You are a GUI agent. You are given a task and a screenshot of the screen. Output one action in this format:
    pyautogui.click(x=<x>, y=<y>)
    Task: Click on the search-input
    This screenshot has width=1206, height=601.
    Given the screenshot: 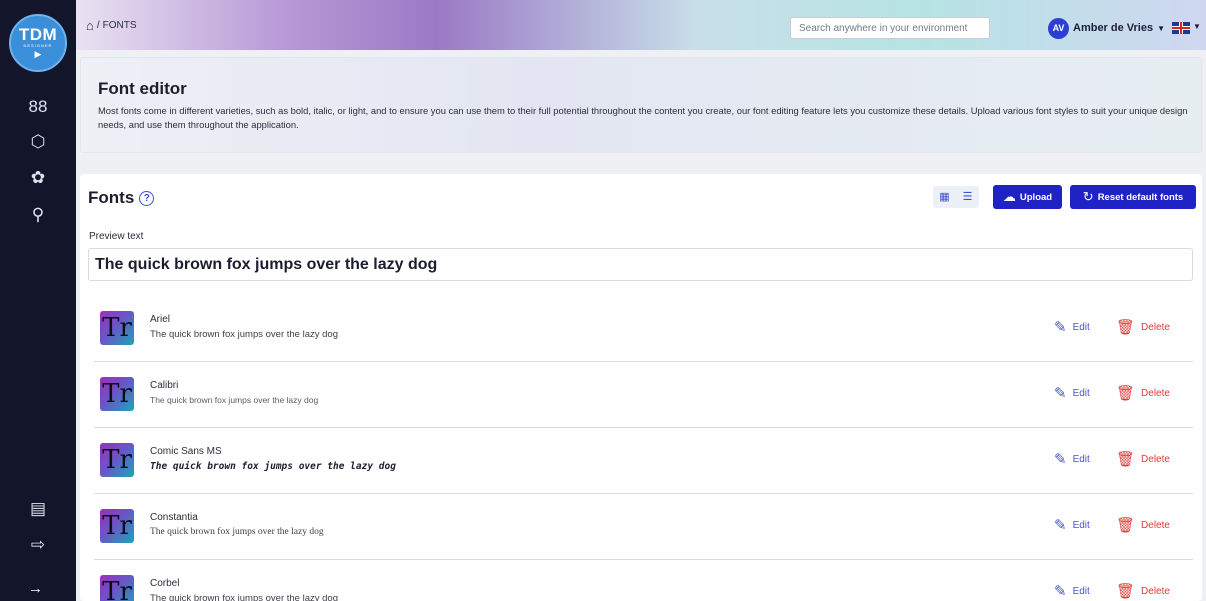 What is the action you would take?
    pyautogui.click(x=890, y=28)
    